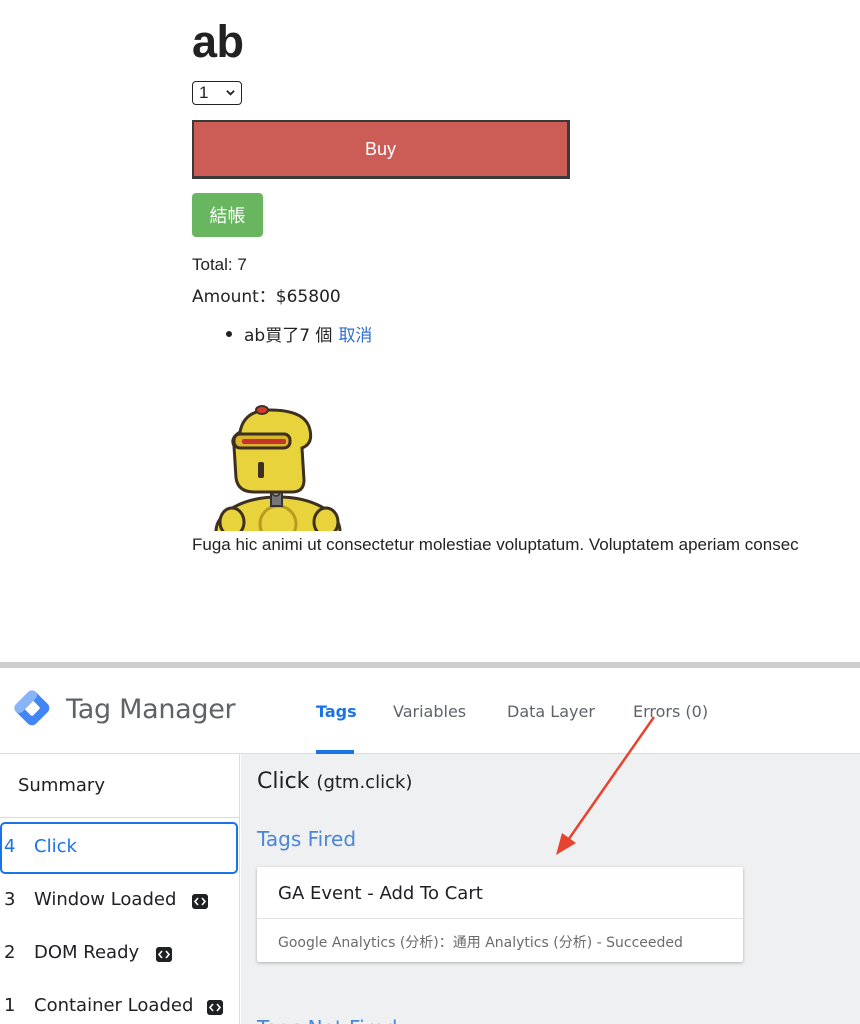 The width and height of the screenshot is (860, 1024). I want to click on sidebar-item-dom-ready: 2 DOM Ready, so click(119, 954).